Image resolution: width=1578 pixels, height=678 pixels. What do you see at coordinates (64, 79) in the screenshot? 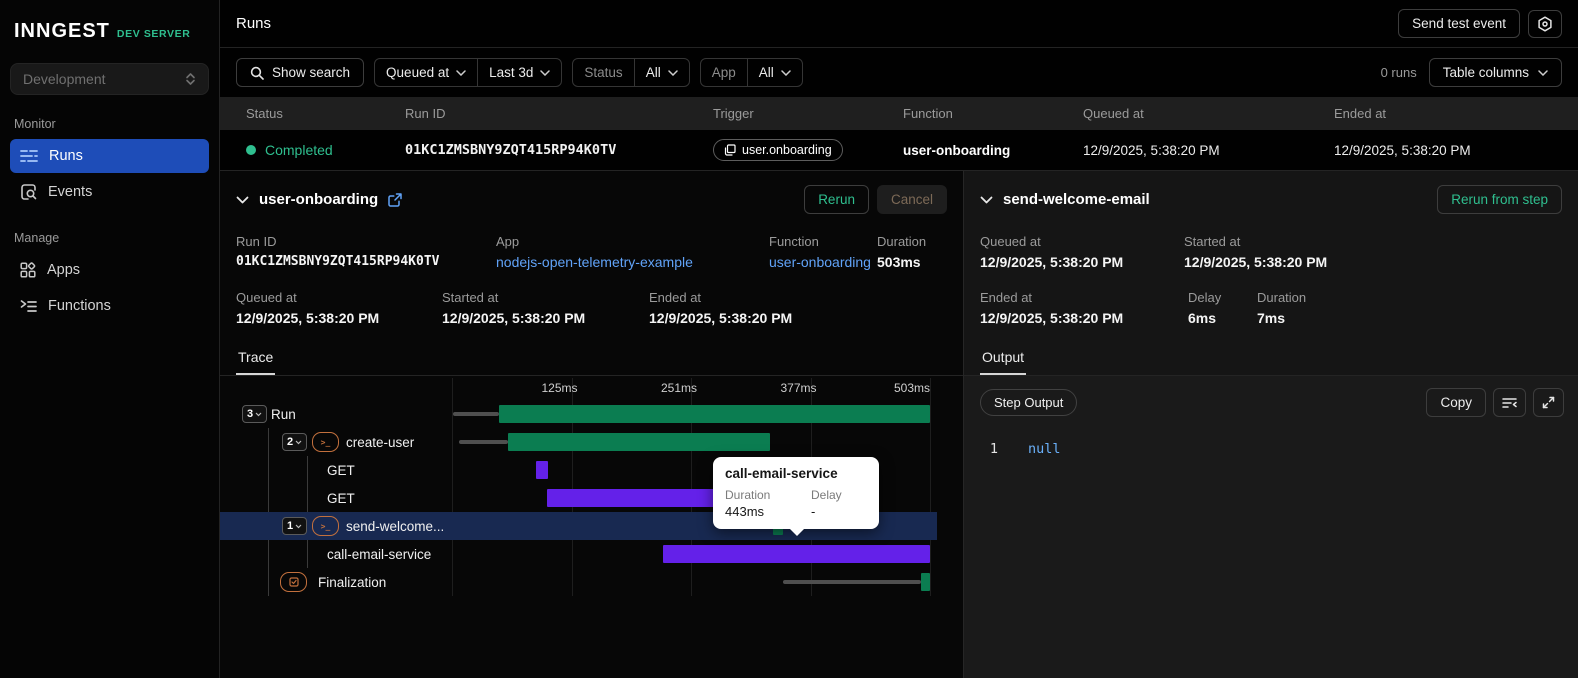
I see `environment-select-value: Development` at bounding box center [64, 79].